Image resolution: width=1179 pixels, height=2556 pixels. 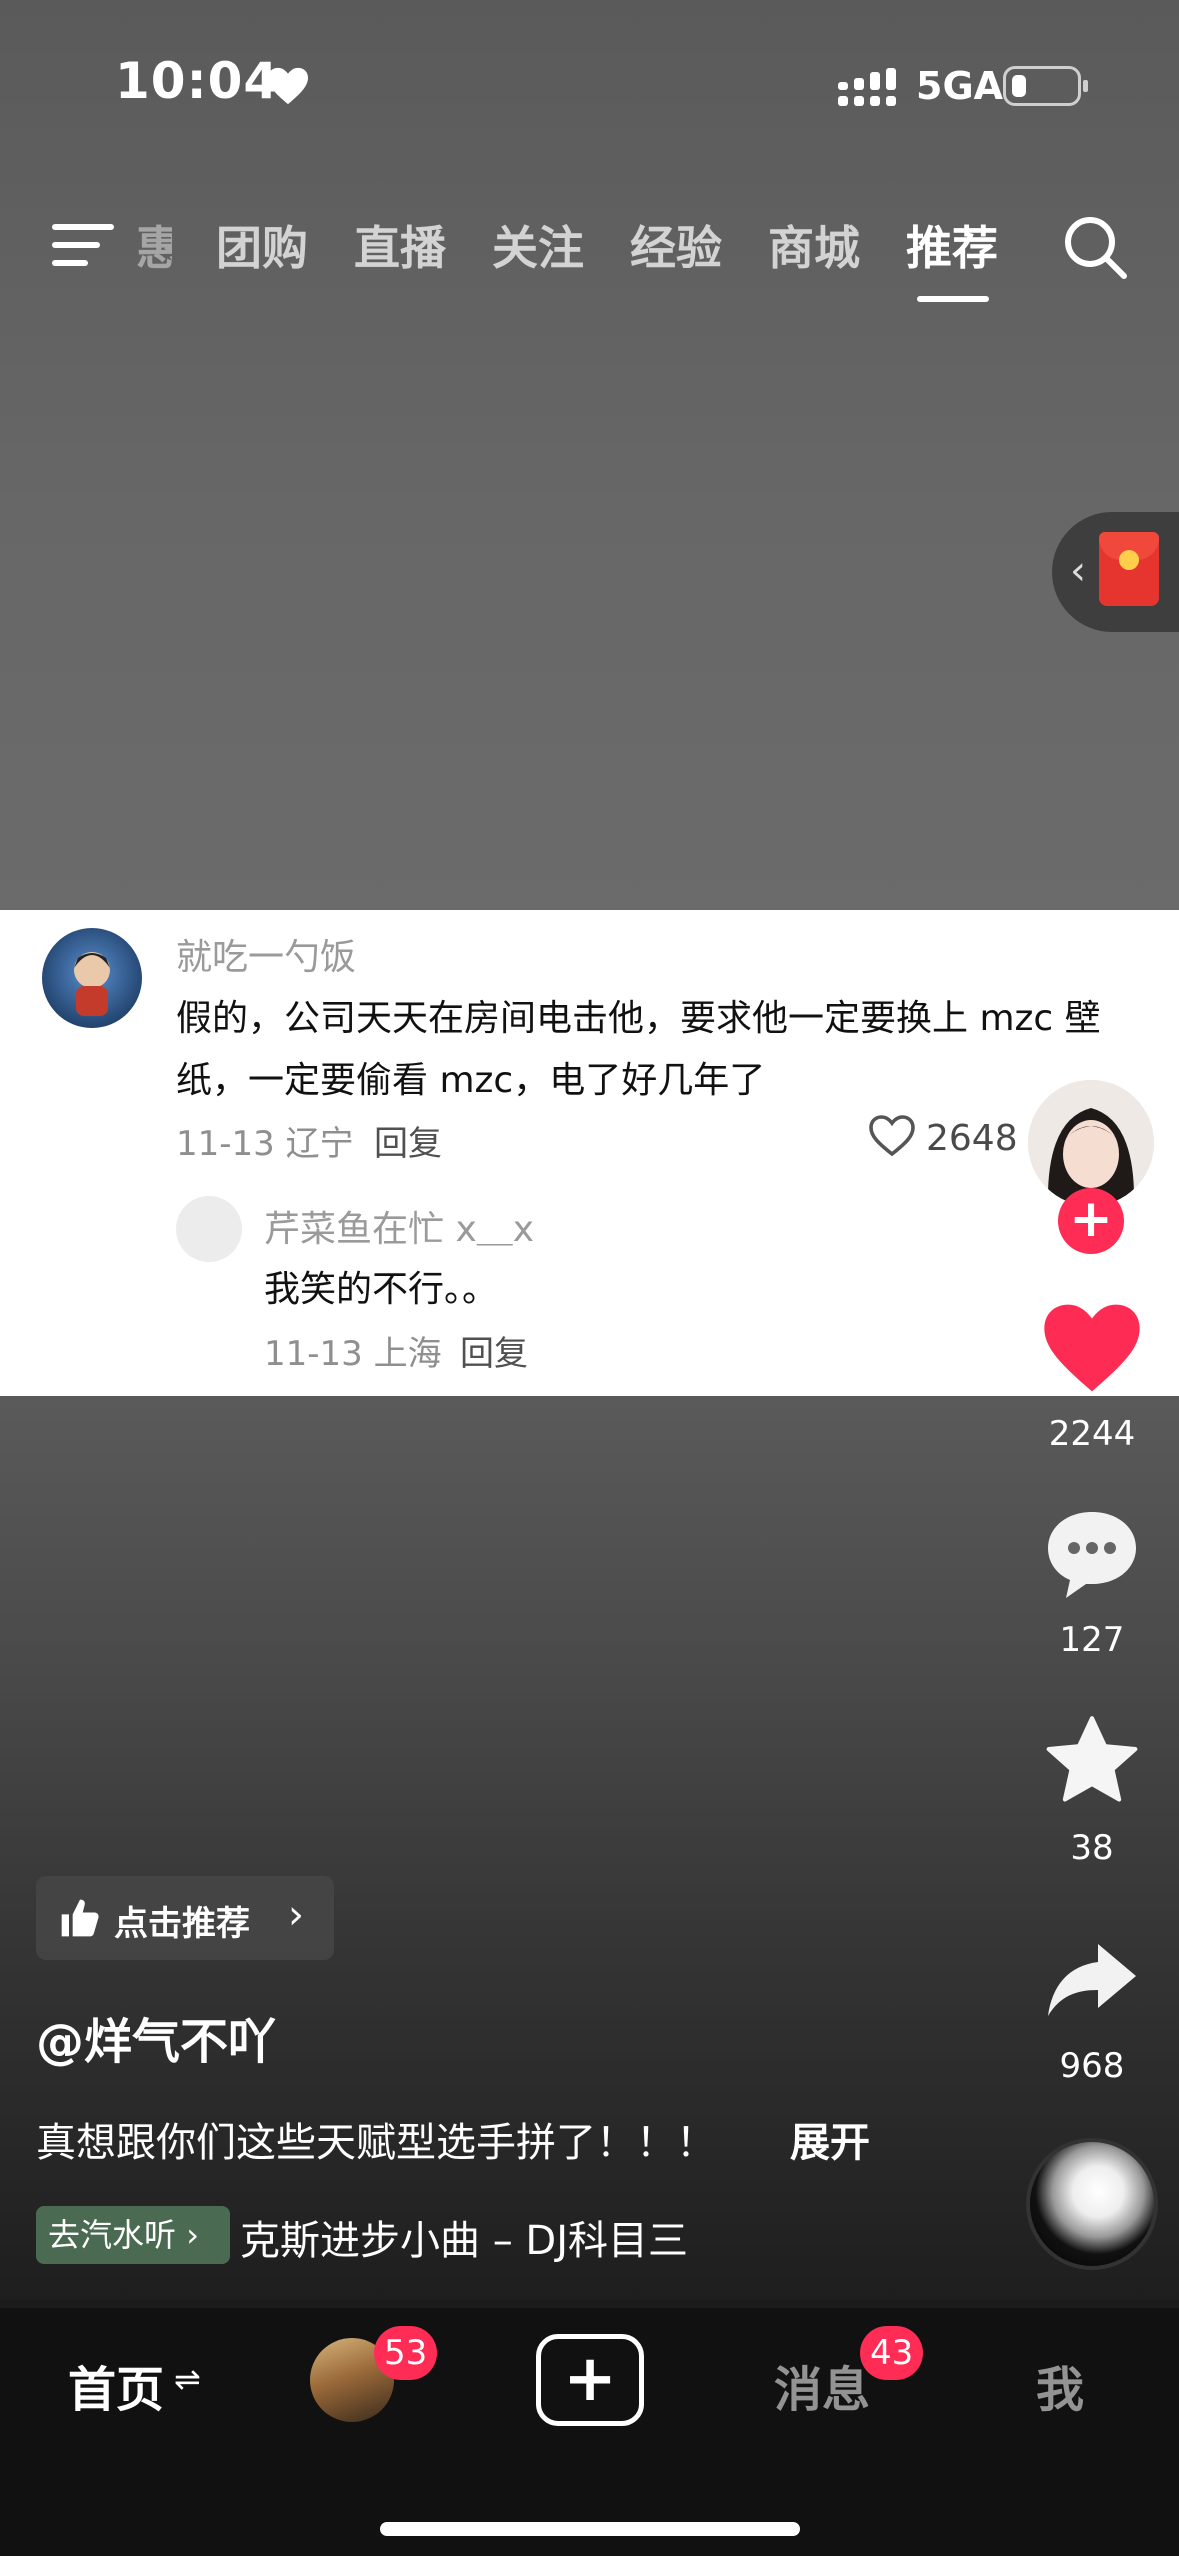 What do you see at coordinates (1092, 2066) in the screenshot?
I see `share-count: 968` at bounding box center [1092, 2066].